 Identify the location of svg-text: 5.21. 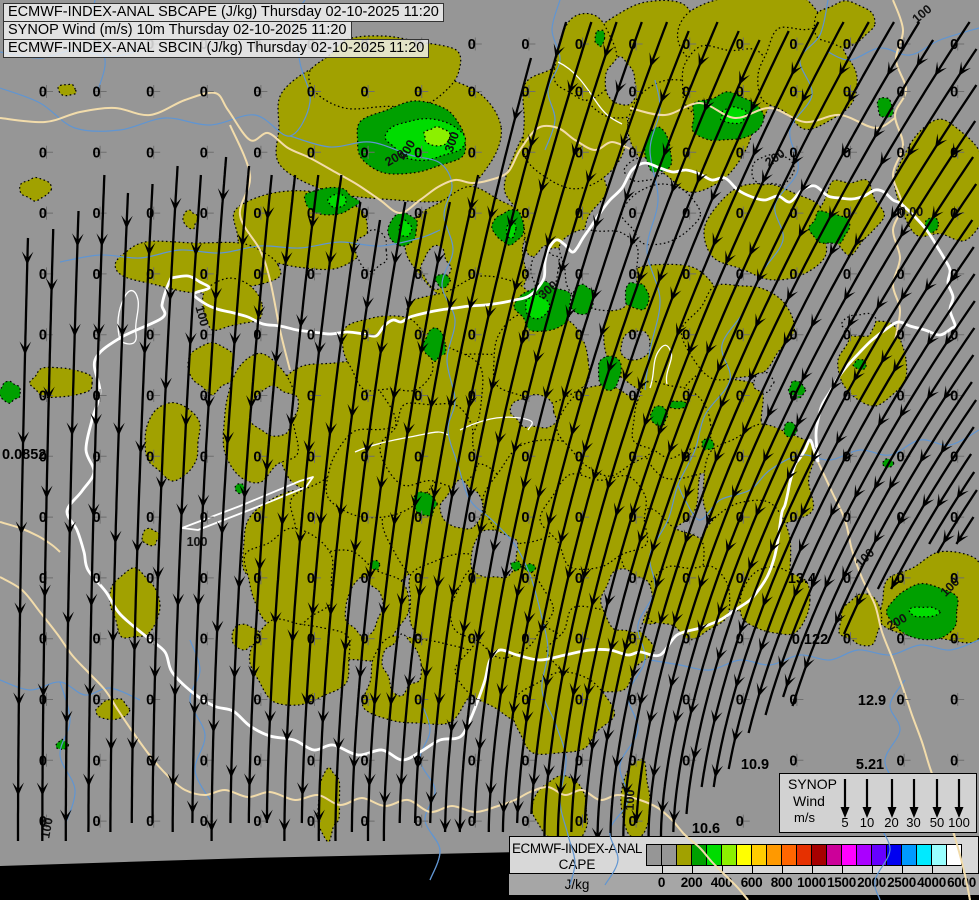
(870, 765).